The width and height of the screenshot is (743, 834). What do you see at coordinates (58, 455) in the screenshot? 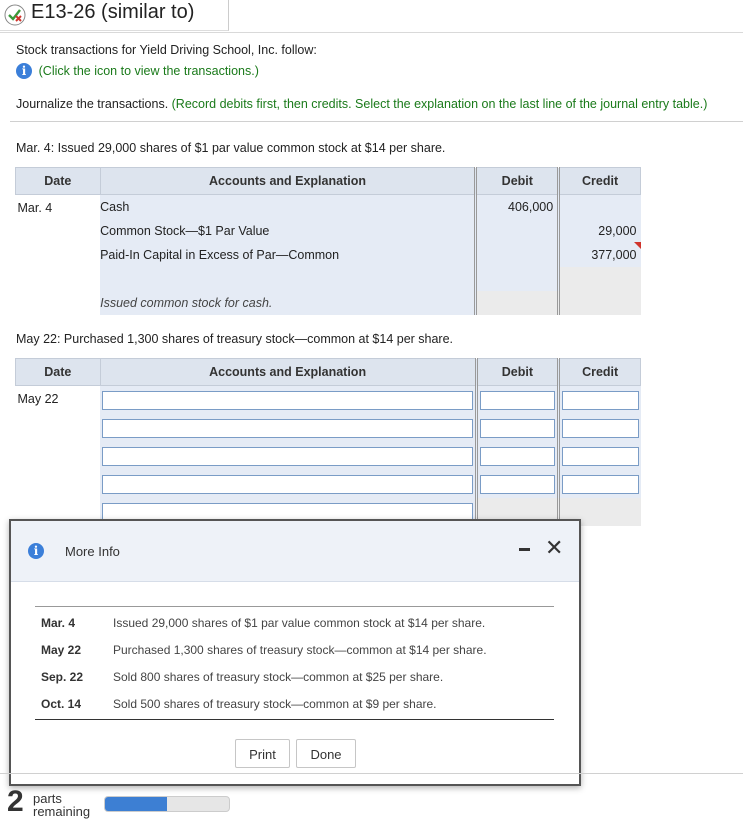
I see `entry-date: May 22` at bounding box center [58, 455].